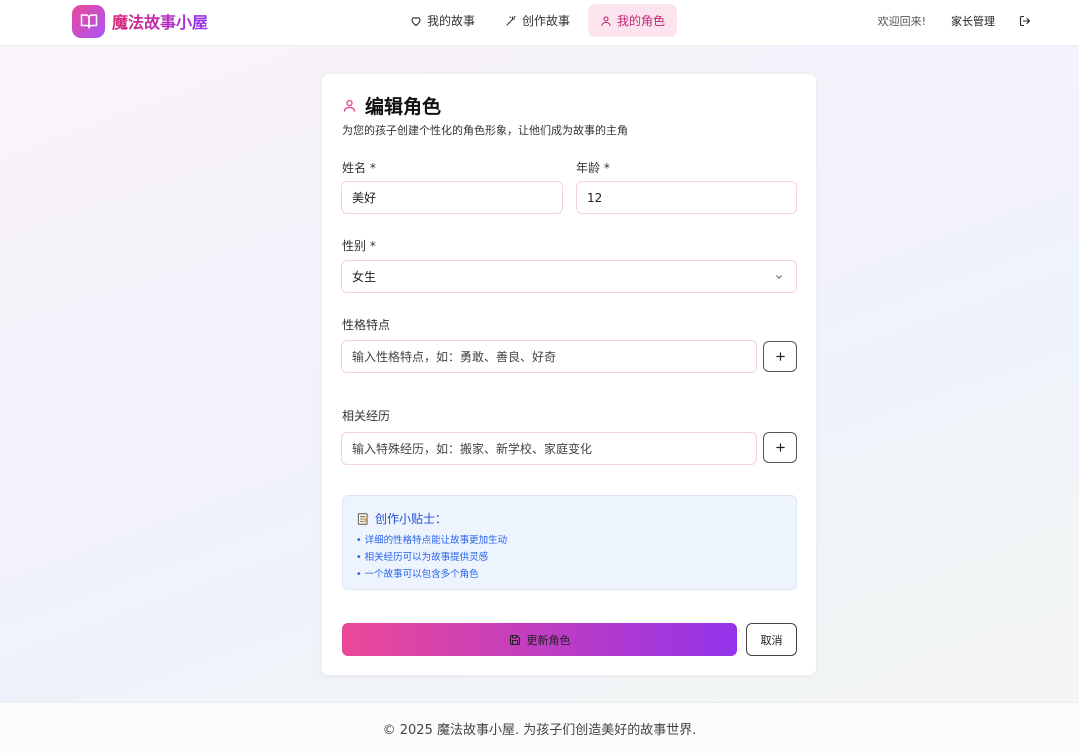 The height and width of the screenshot is (753, 1079). I want to click on main-nav: 我的故事 创作故事 我的角色, so click(538, 20).